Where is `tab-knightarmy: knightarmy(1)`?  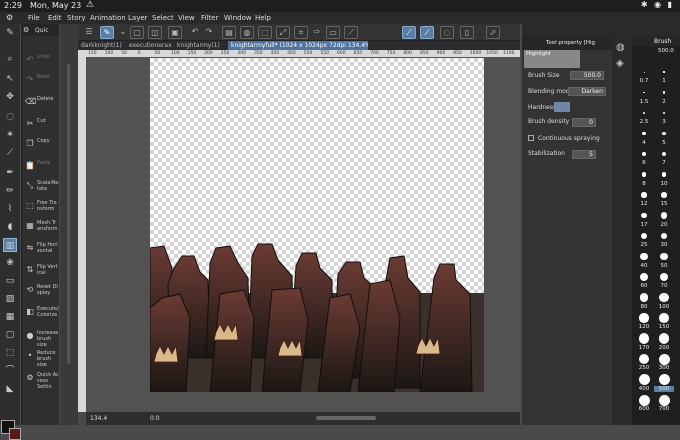 tab-knightarmy: knightarmy(1) is located at coordinates (200, 45).